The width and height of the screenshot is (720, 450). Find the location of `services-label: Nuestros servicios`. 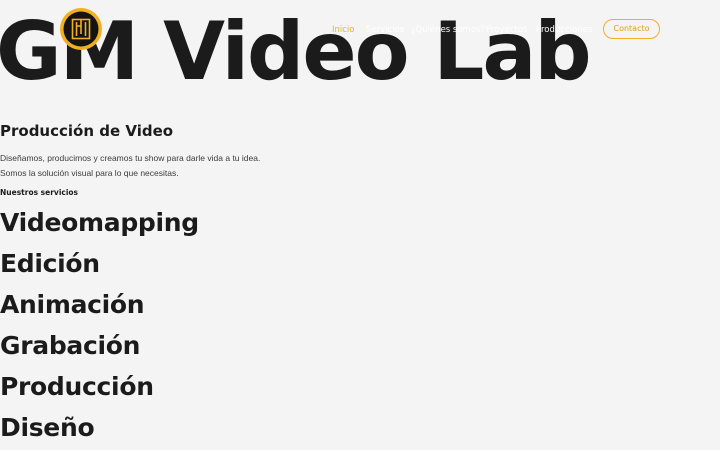

services-label: Nuestros servicios is located at coordinates (39, 192).